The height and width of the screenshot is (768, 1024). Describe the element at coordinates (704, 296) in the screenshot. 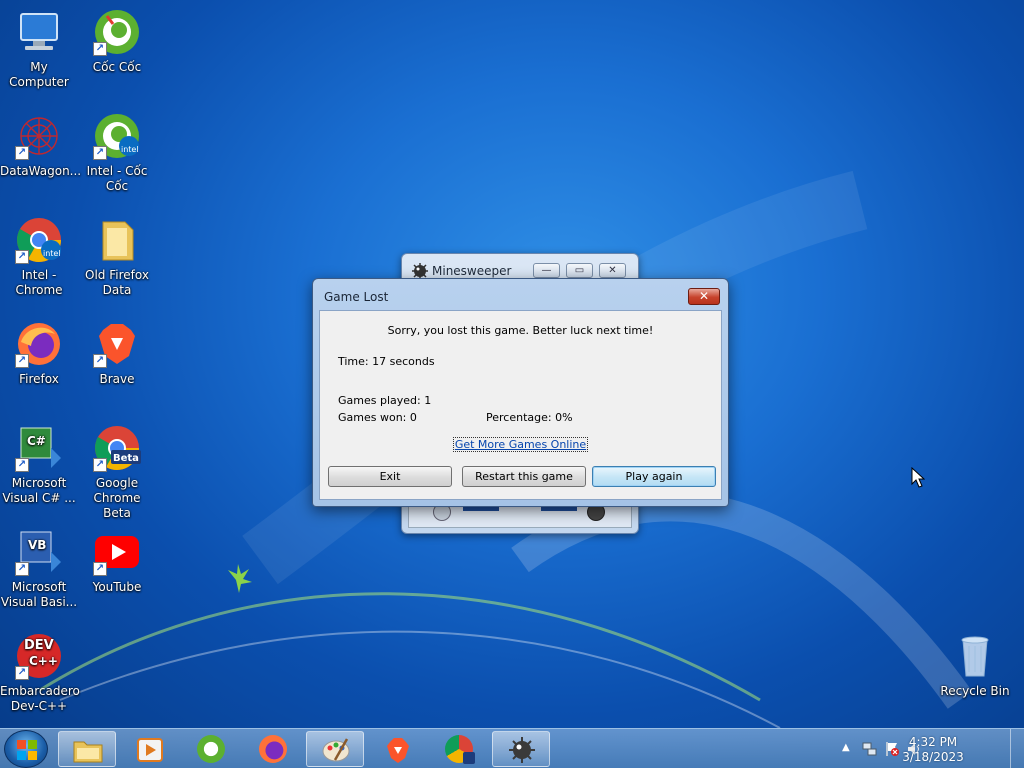

I see `dialog-close-button: ✕` at that location.